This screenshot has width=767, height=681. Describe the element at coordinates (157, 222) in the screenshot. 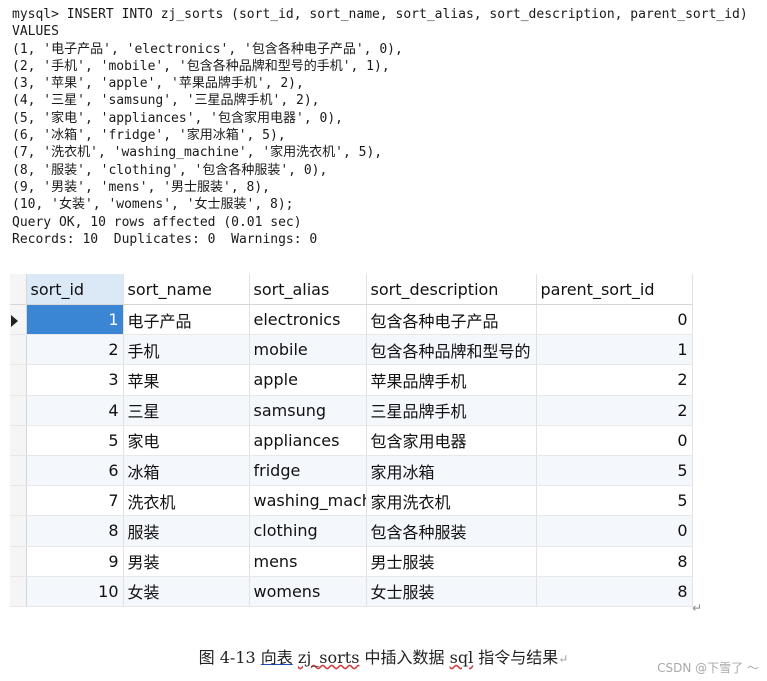

I see `console-line: Query OK, 10 rows affected (0.01 sec)` at that location.